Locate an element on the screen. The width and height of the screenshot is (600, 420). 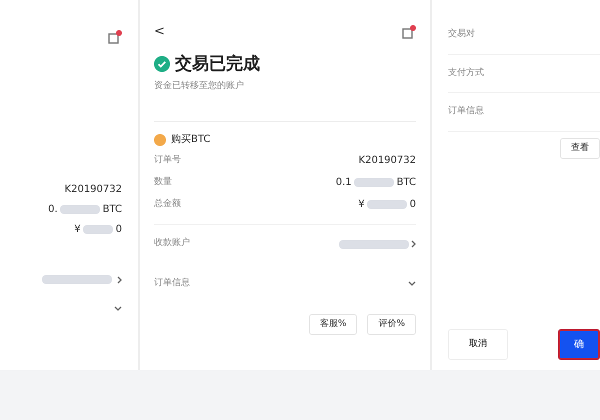
row-value: ¥ is located at coordinates (361, 205).